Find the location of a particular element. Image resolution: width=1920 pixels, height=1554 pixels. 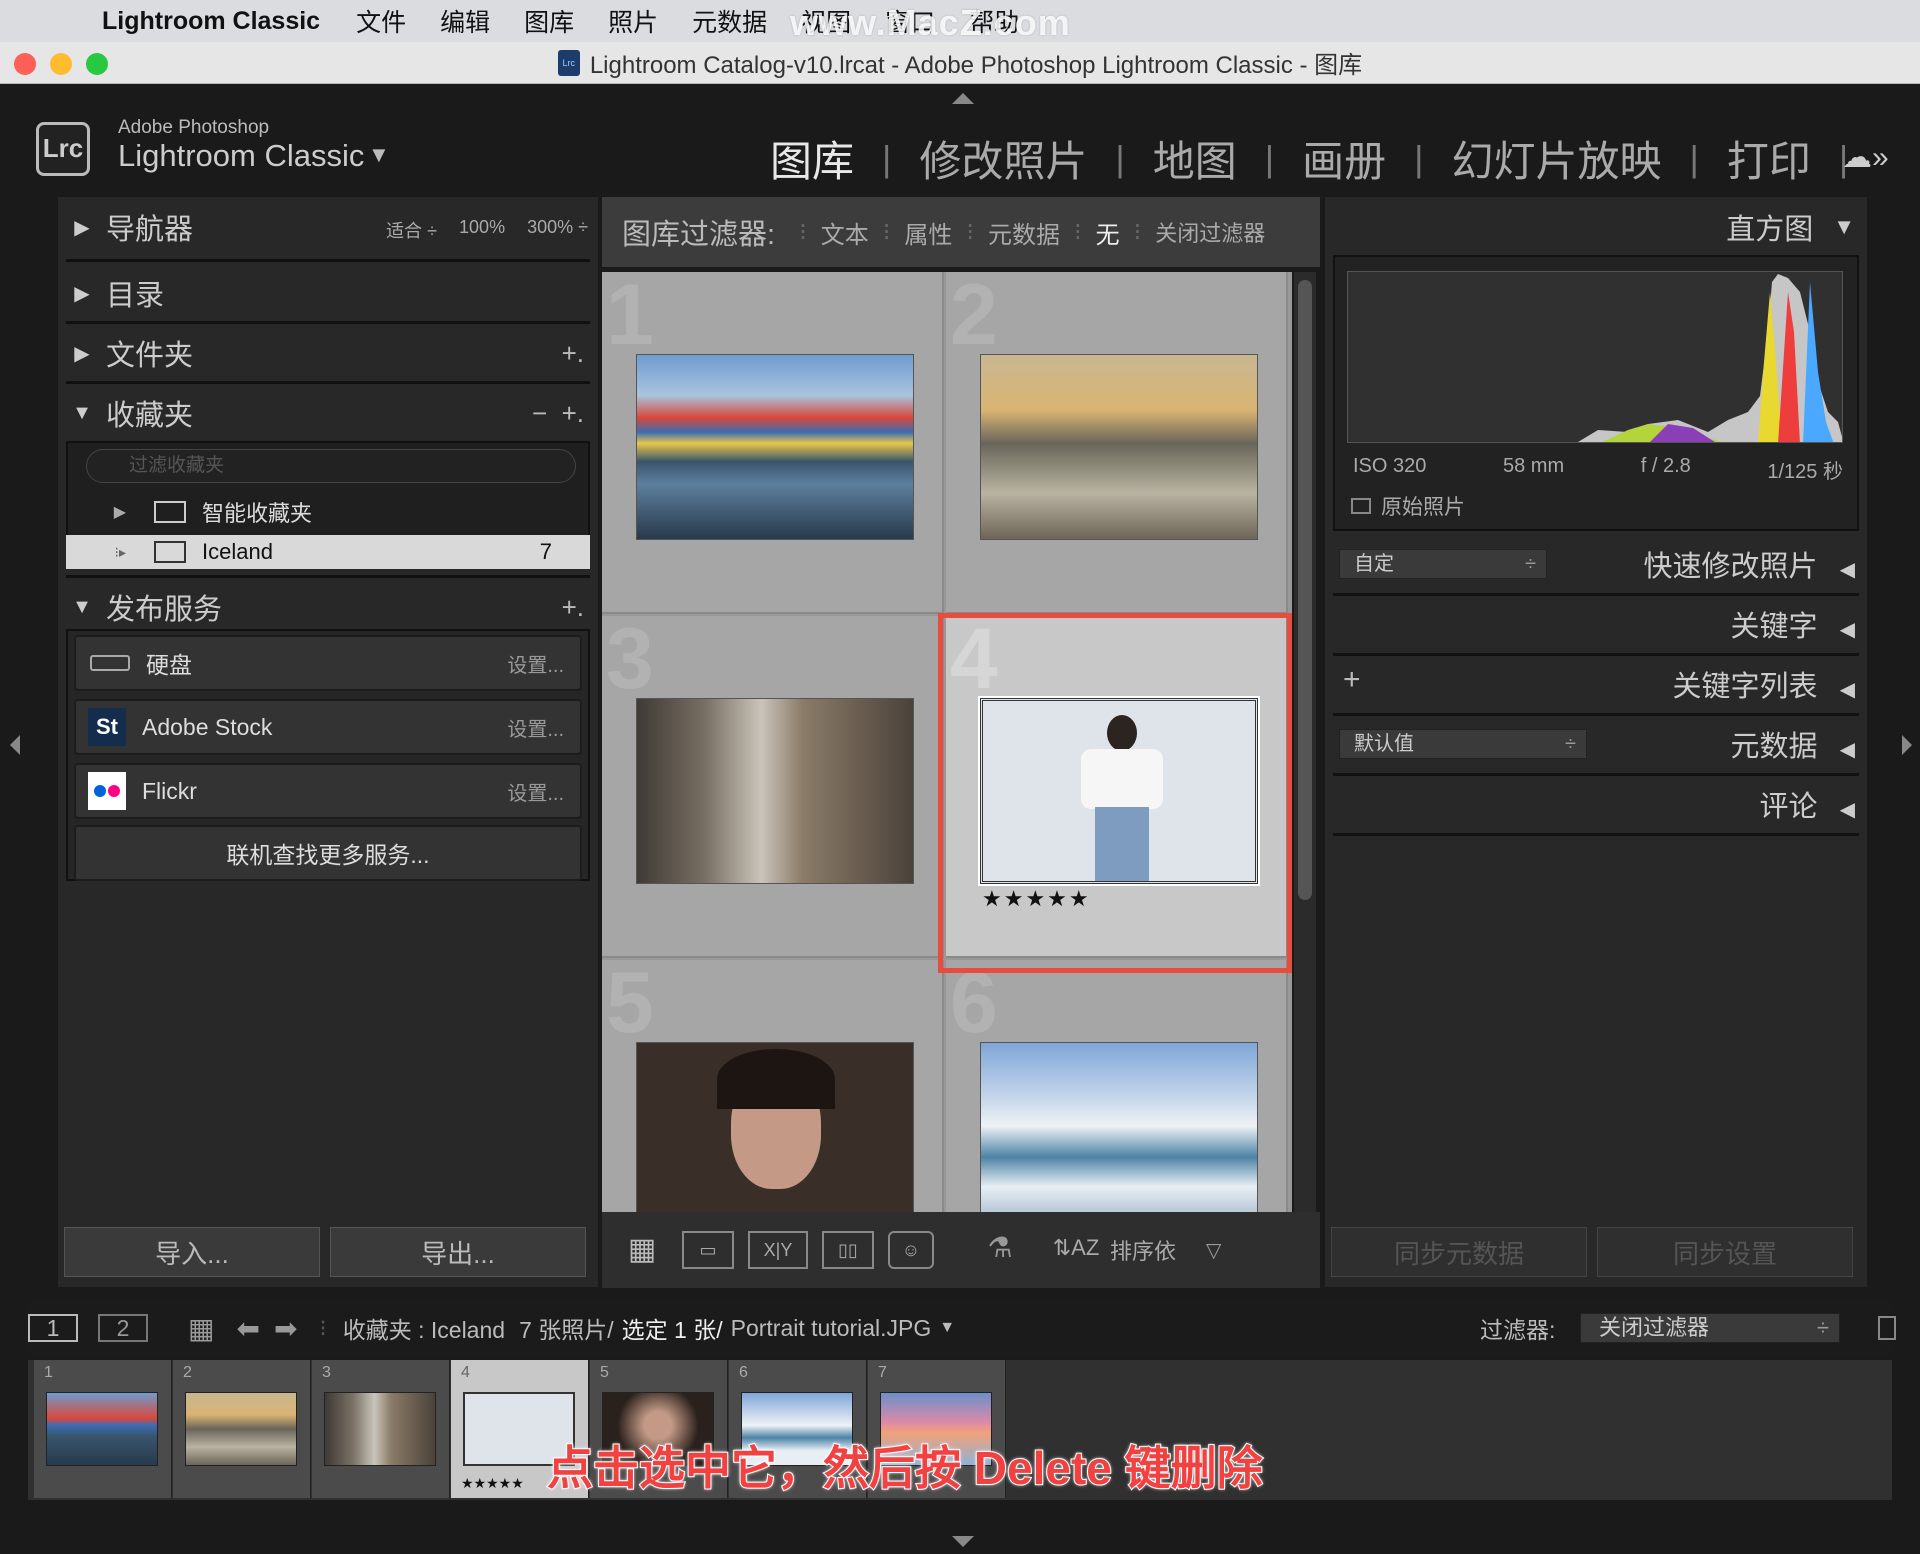

grid-scrollbar-thumb is located at coordinates (1305, 590).